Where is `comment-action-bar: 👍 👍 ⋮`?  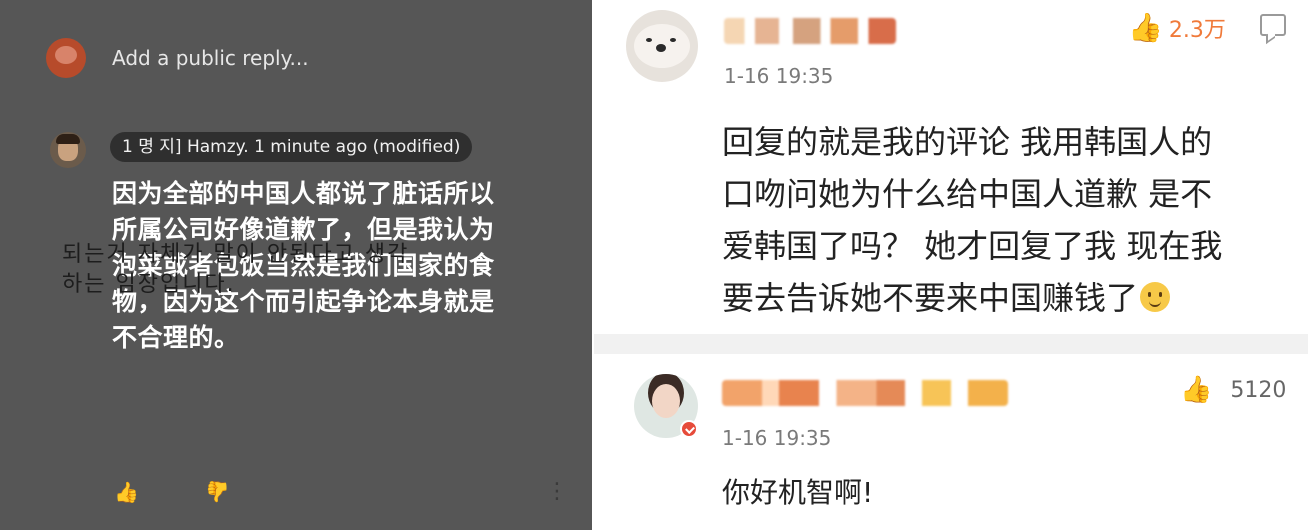 comment-action-bar: 👍 👍 ⋮ is located at coordinates (345, 493).